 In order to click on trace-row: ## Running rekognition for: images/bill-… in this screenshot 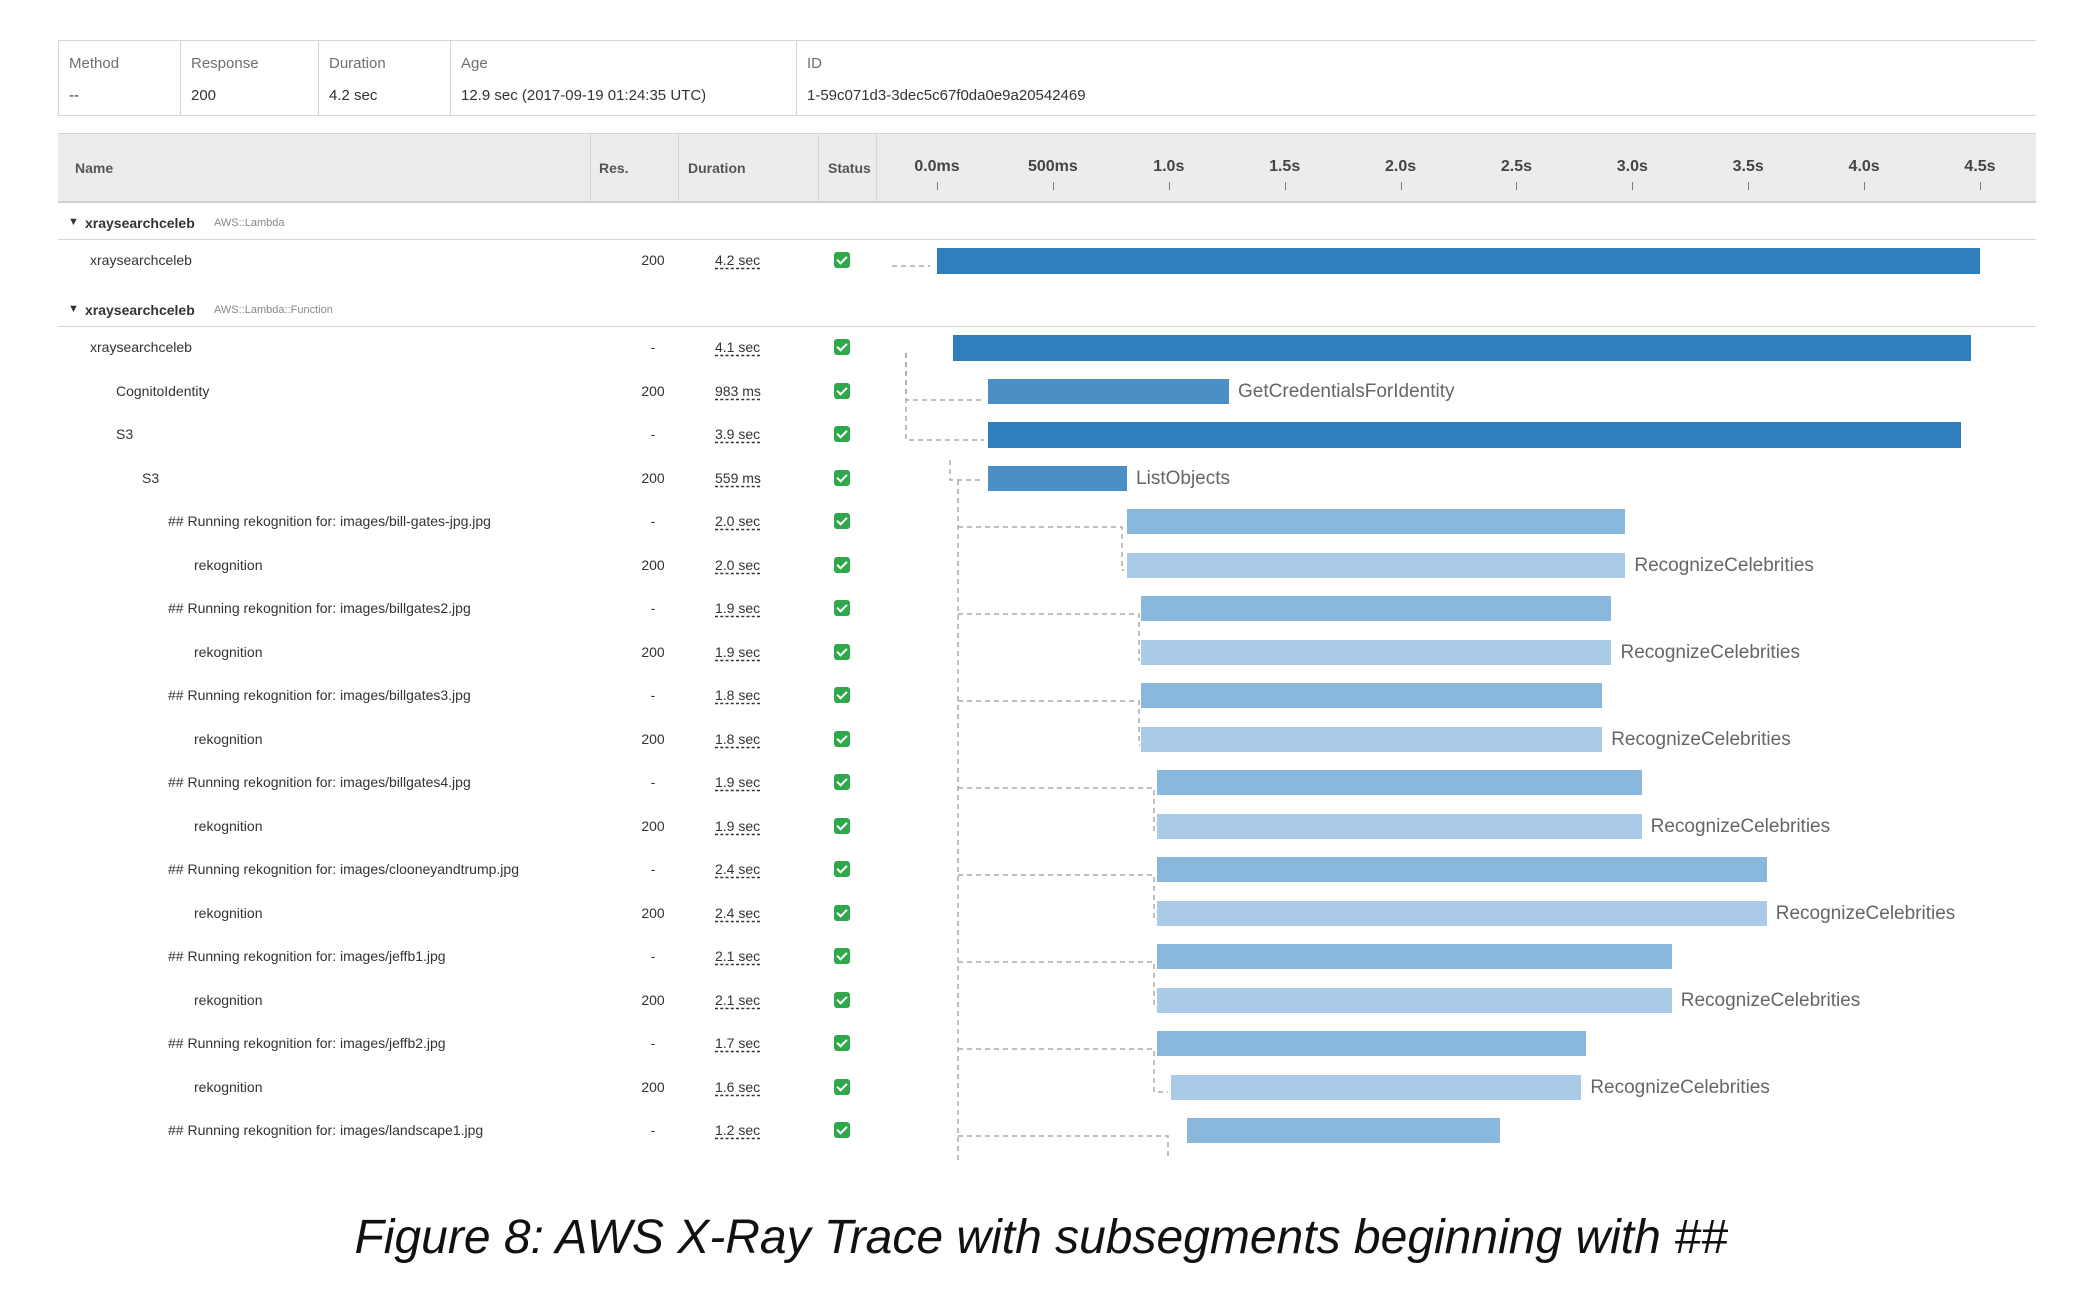, I will do `click(1047, 522)`.